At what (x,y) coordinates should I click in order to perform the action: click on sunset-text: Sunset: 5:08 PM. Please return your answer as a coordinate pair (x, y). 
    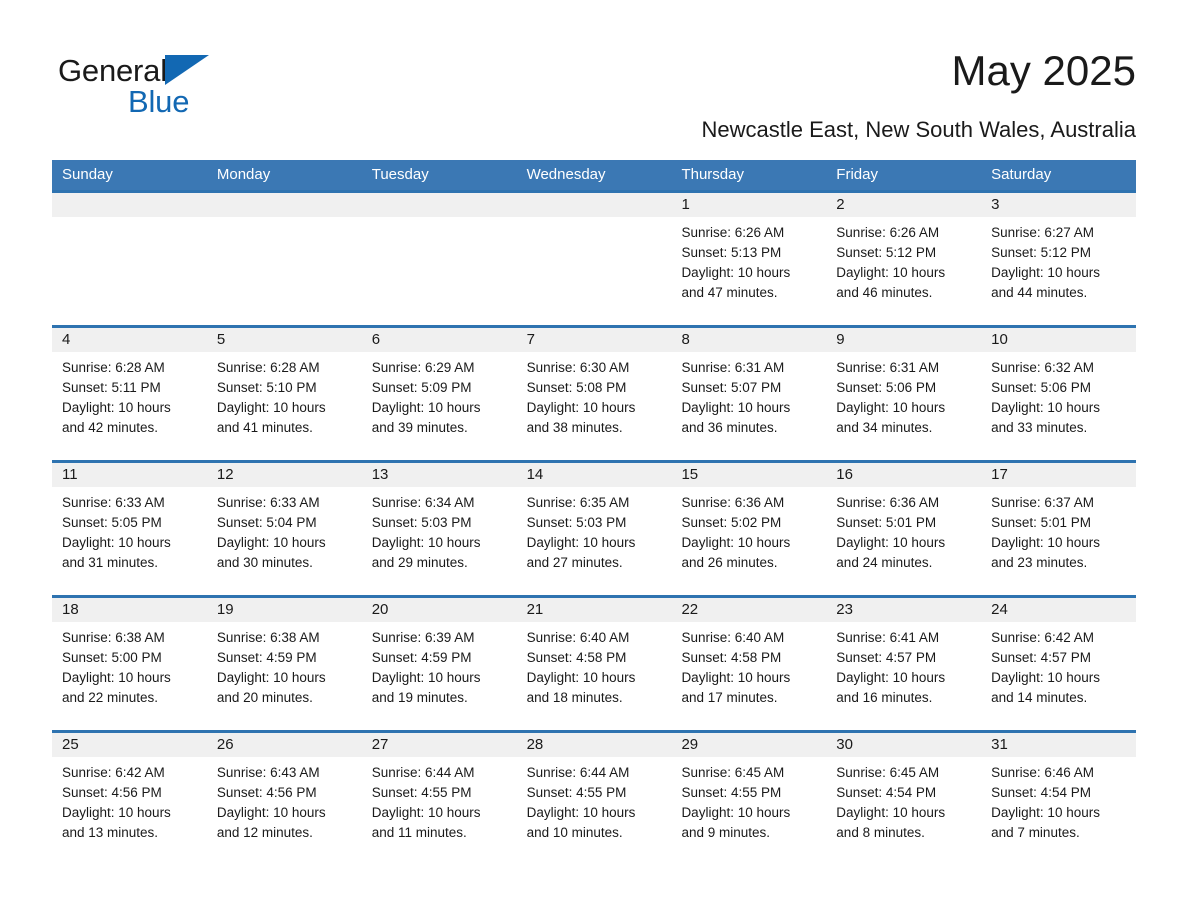
    Looking at the image, I should click on (576, 387).